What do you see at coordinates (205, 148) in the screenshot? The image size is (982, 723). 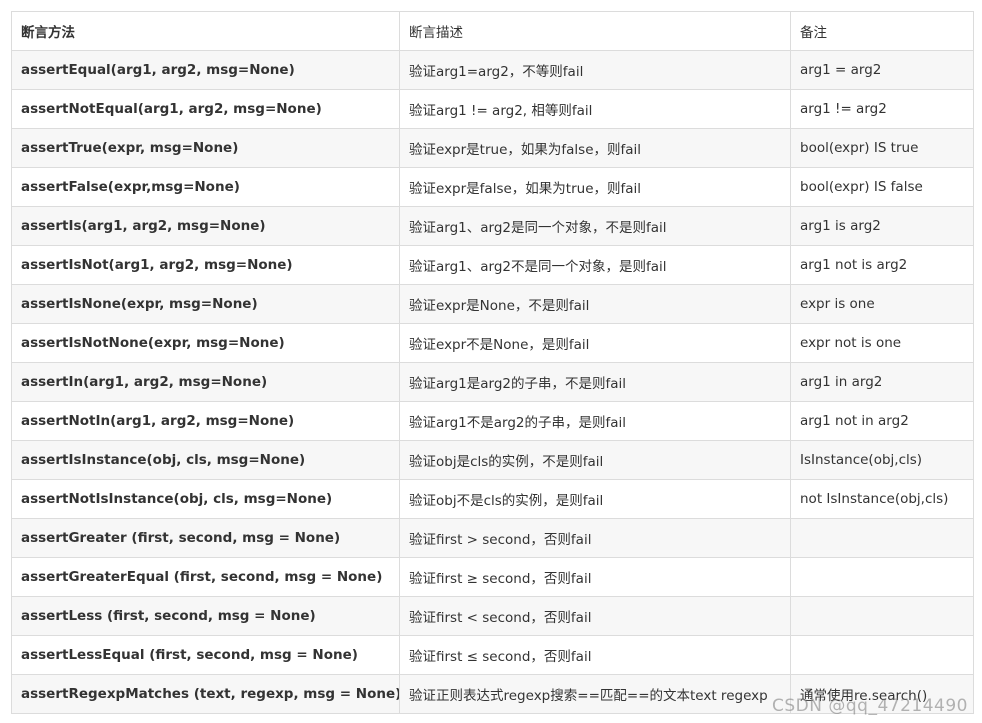 I see `method-cell: assertTrue(expr, msg=None)` at bounding box center [205, 148].